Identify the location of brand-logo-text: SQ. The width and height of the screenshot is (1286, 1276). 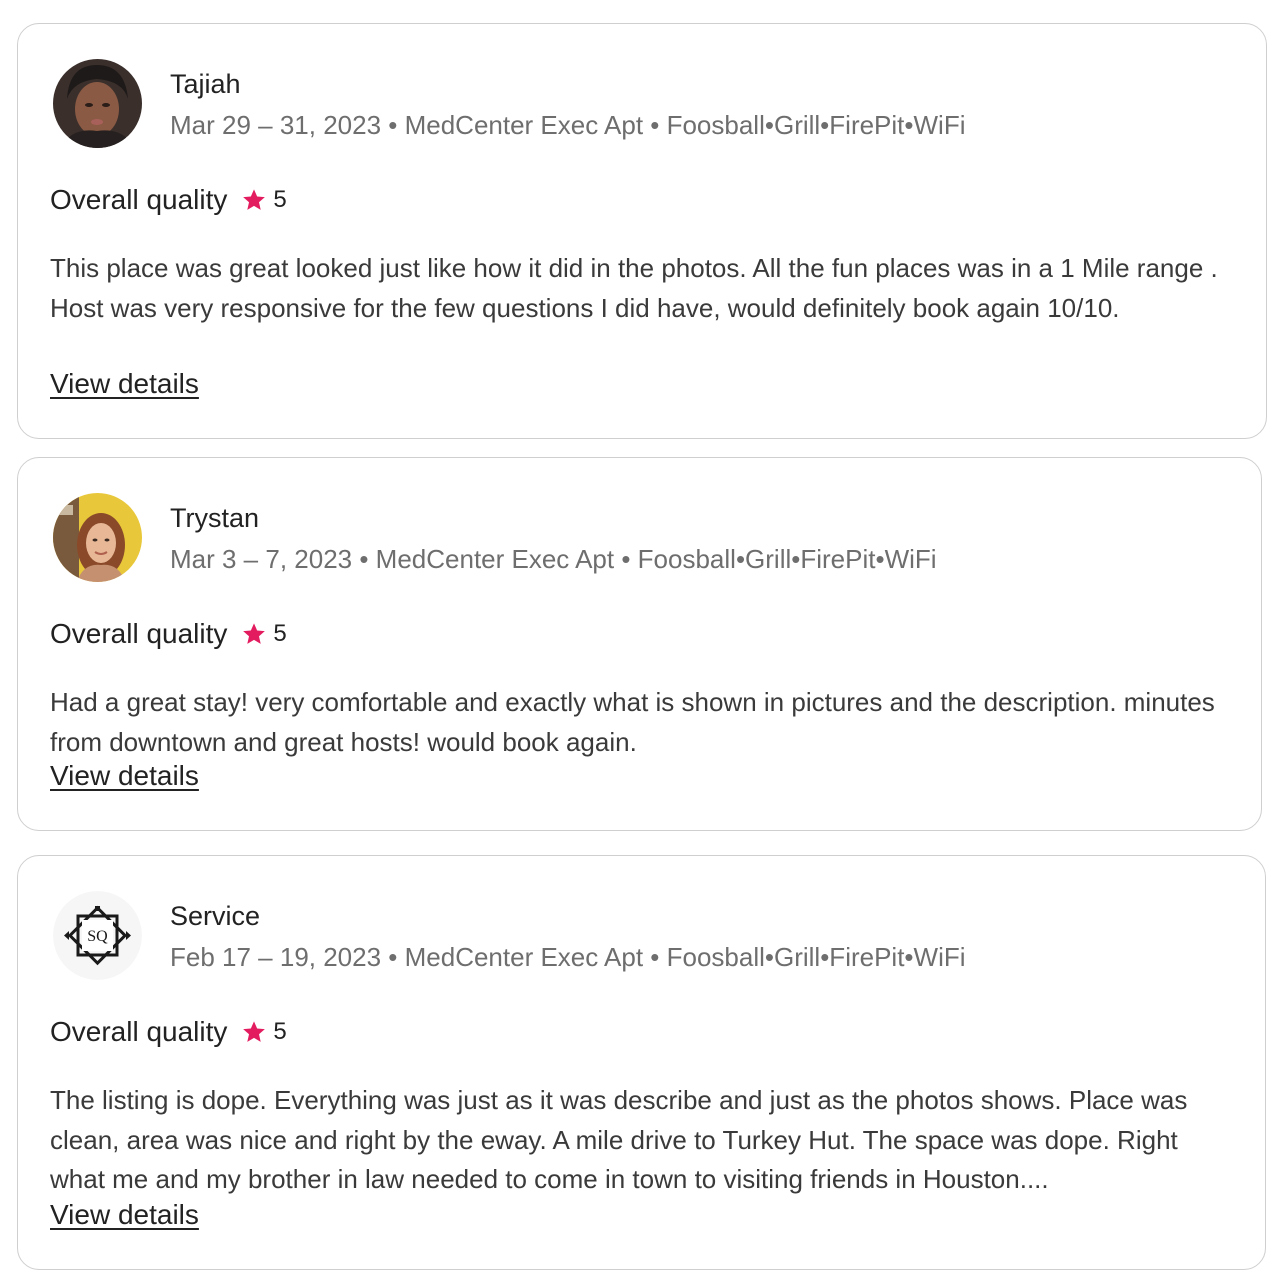
(97, 936).